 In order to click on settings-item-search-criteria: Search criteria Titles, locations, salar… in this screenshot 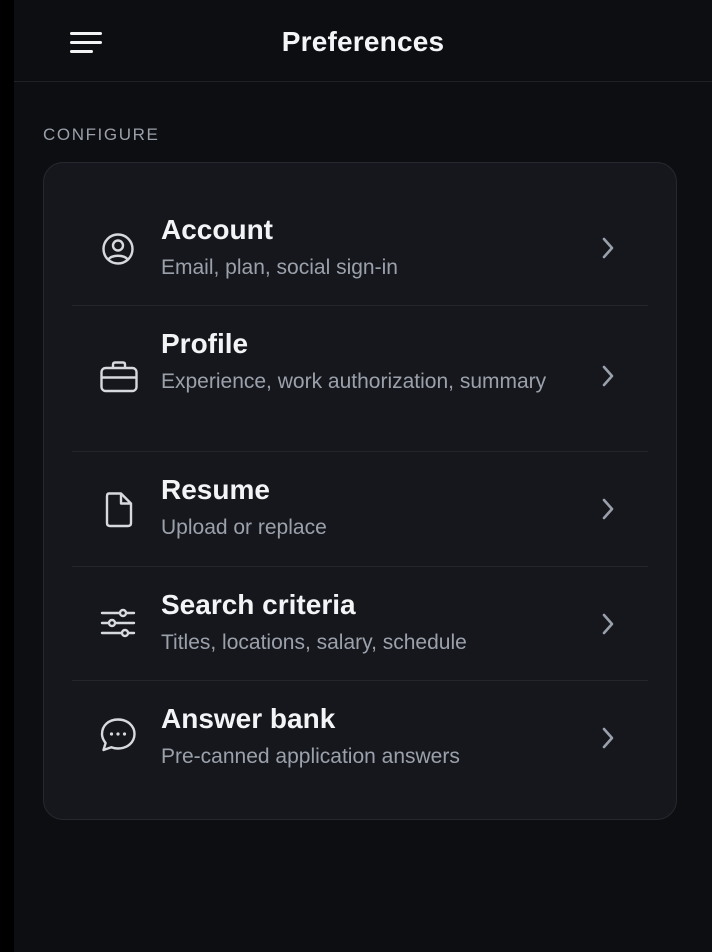, I will do `click(360, 623)`.